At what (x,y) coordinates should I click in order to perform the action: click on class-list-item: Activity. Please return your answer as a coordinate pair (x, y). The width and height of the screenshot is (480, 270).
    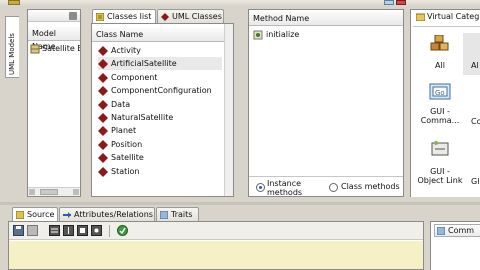
    Looking at the image, I should click on (160, 50).